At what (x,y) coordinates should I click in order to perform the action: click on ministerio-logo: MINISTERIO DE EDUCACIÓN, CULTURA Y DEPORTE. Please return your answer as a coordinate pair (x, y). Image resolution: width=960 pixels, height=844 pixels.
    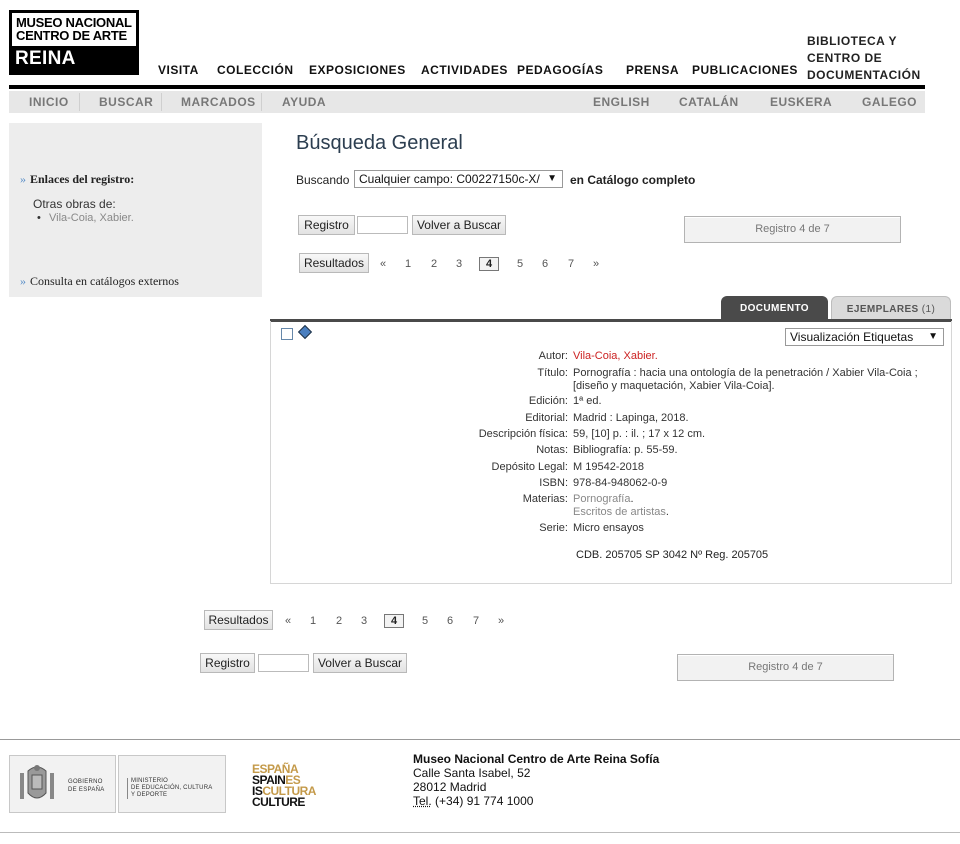
    Looking at the image, I should click on (172, 784).